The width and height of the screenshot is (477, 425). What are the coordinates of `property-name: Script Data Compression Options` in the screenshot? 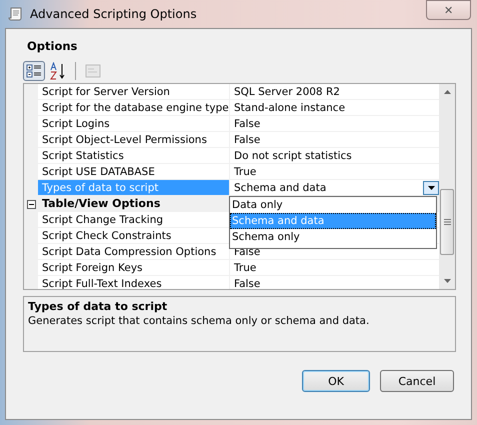 It's located at (134, 252).